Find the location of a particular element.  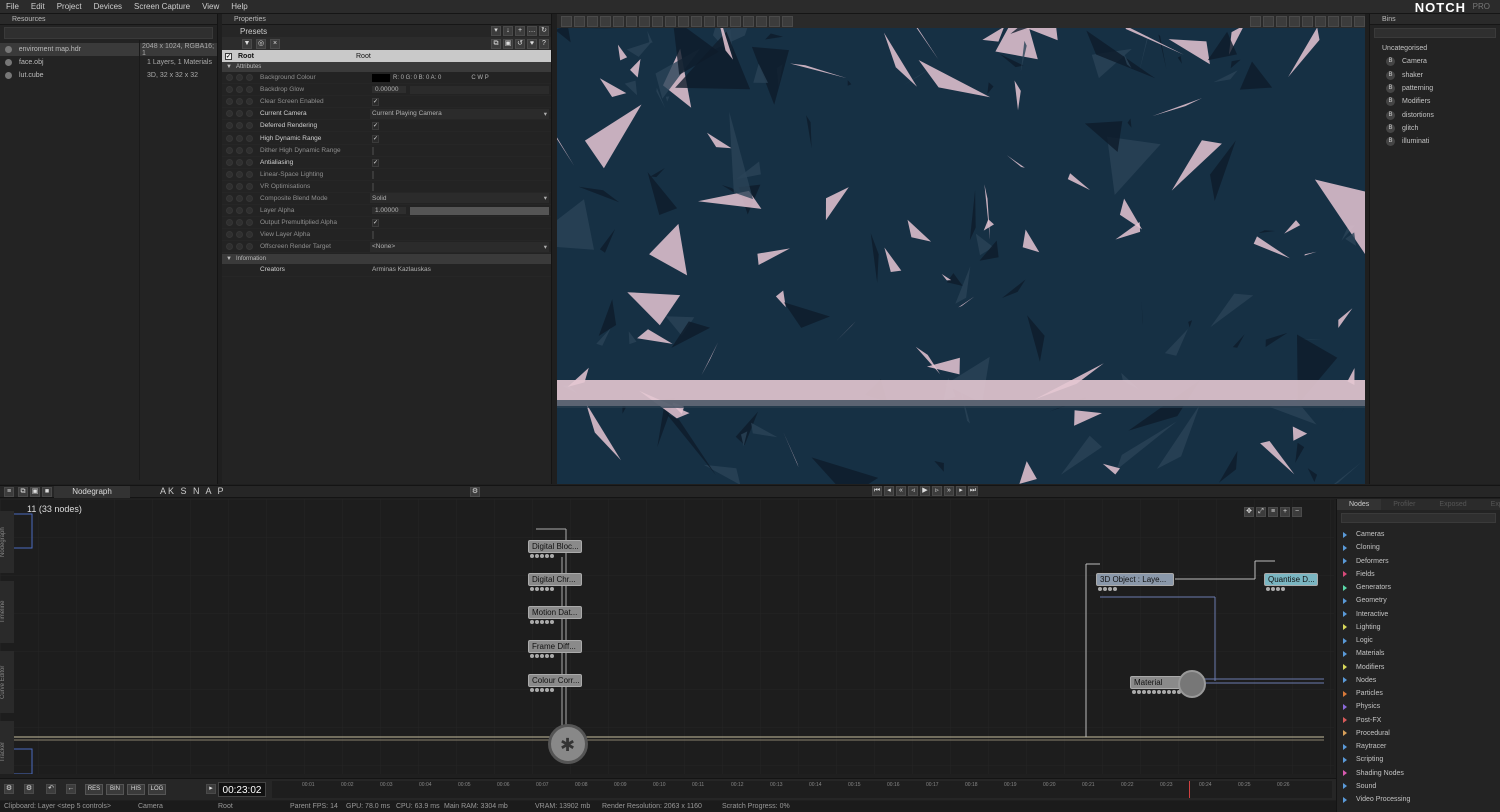

add-icon: + is located at coordinates (520, 31).